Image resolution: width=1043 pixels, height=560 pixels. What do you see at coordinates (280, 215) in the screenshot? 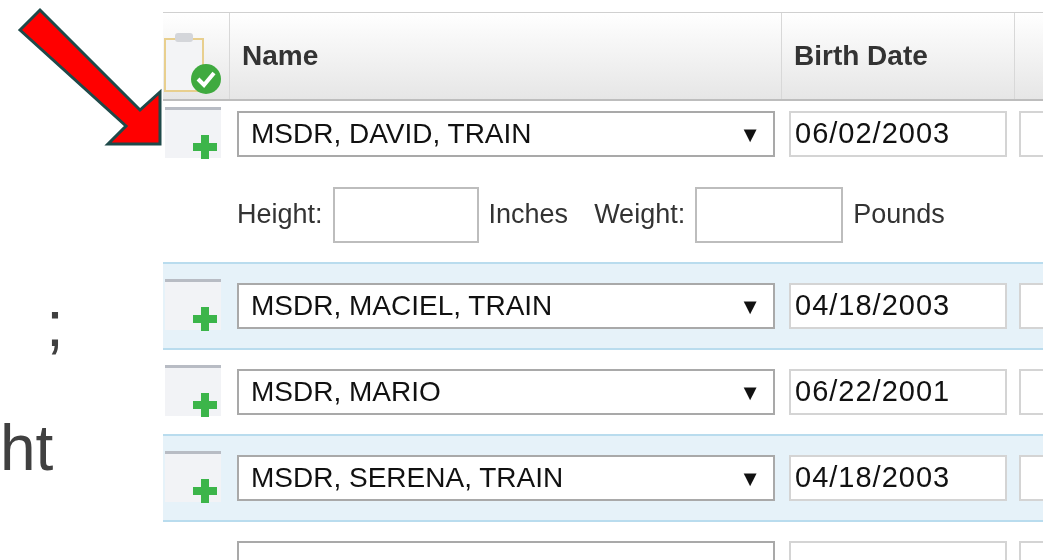
I see `height-label: Height:` at bounding box center [280, 215].